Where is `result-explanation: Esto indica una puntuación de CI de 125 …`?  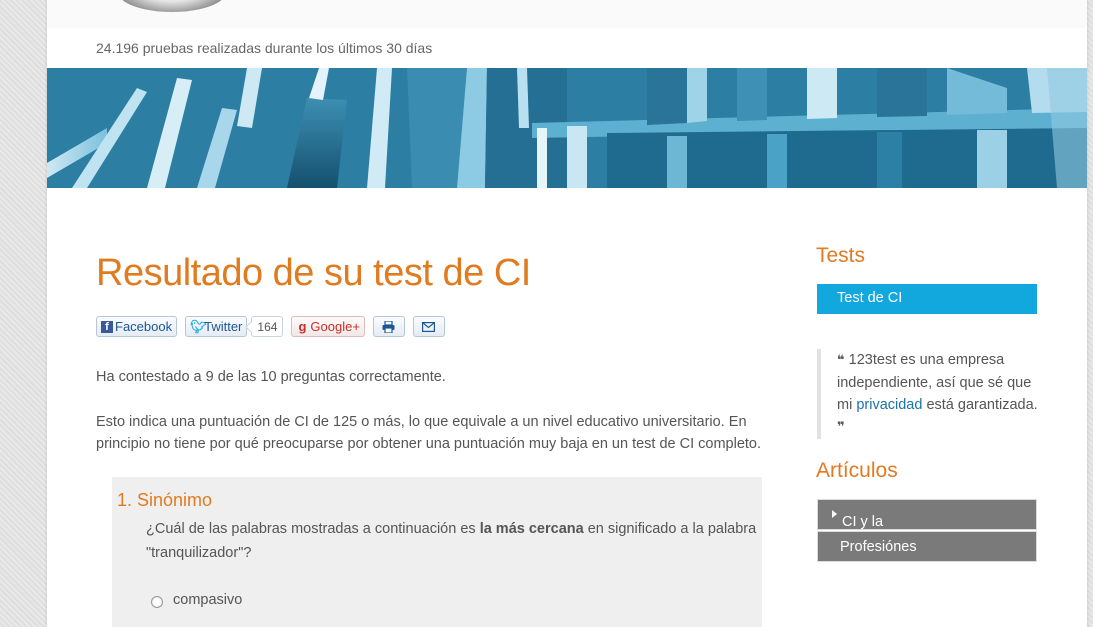 result-explanation: Esto indica una puntuación de CI de 125 … is located at coordinates (429, 433).